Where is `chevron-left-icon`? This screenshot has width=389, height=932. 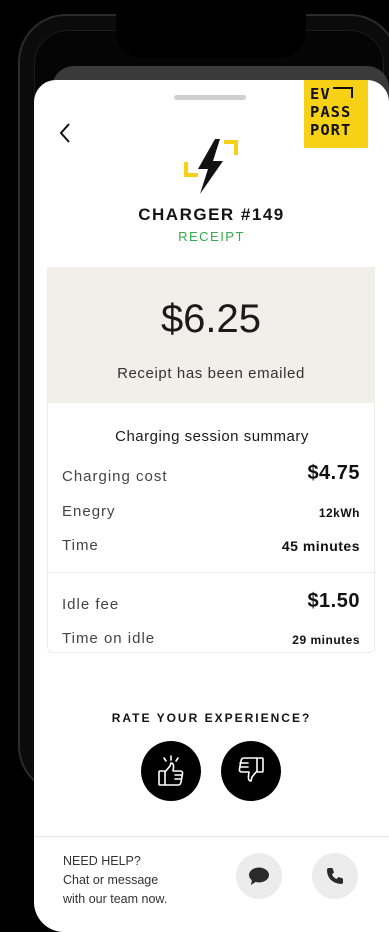 chevron-left-icon is located at coordinates (64, 133).